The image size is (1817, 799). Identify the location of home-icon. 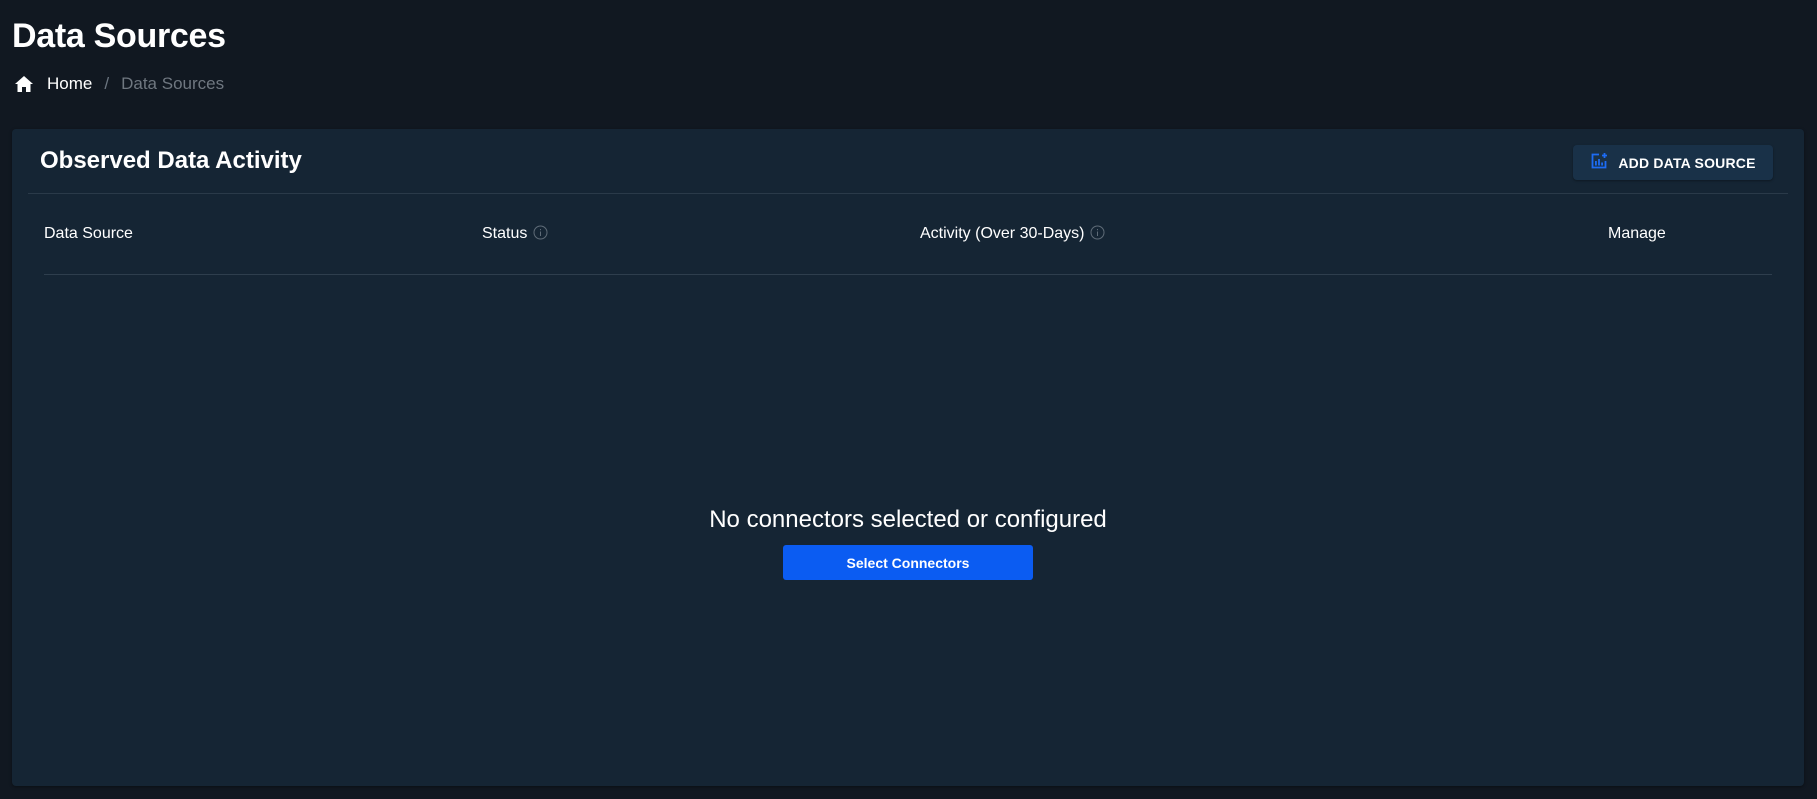
(24, 84).